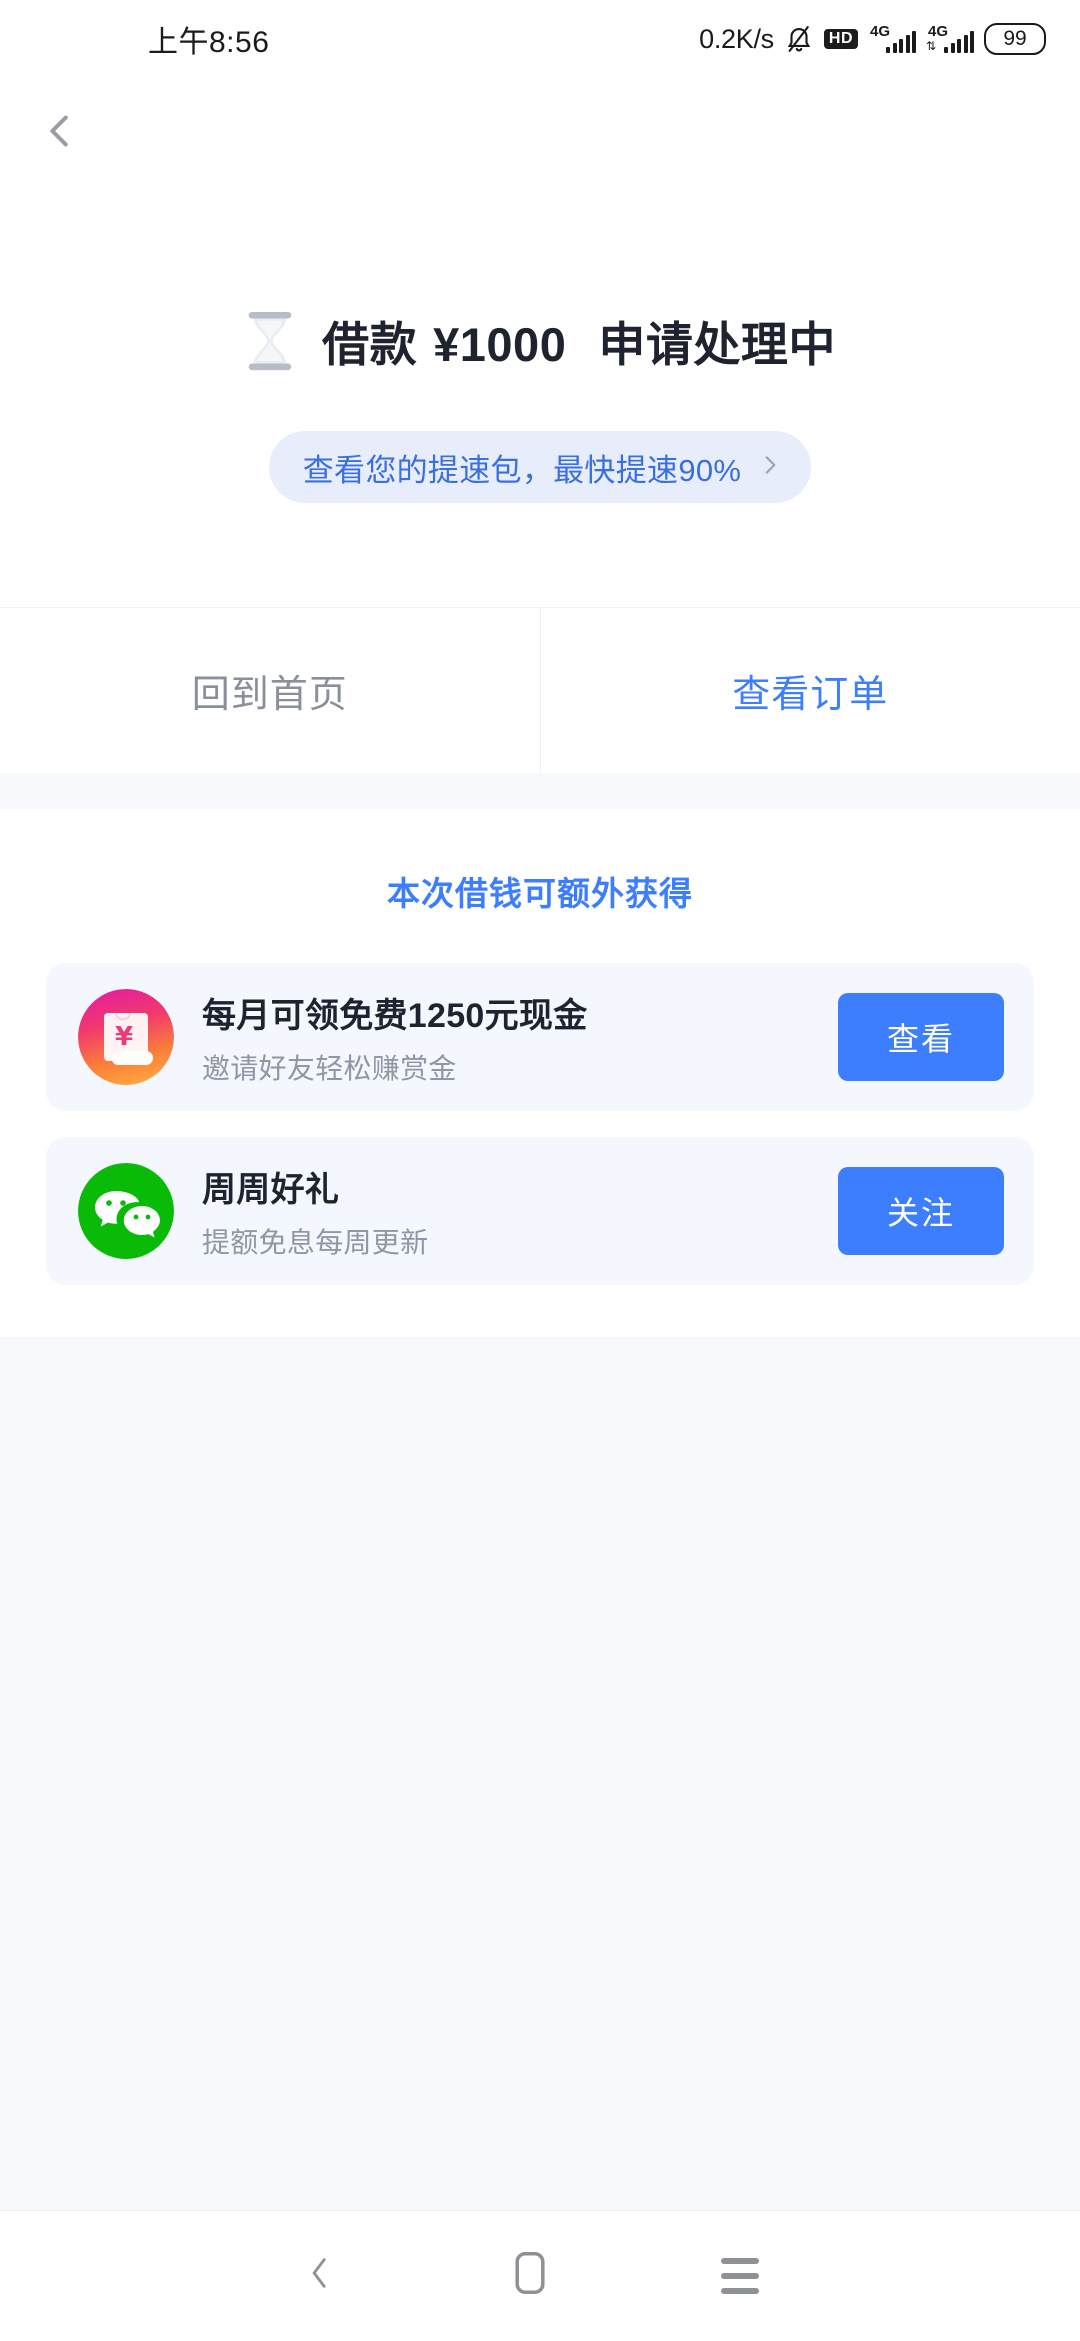 The width and height of the screenshot is (1080, 2341). I want to click on nav-recents-button, so click(740, 2276).